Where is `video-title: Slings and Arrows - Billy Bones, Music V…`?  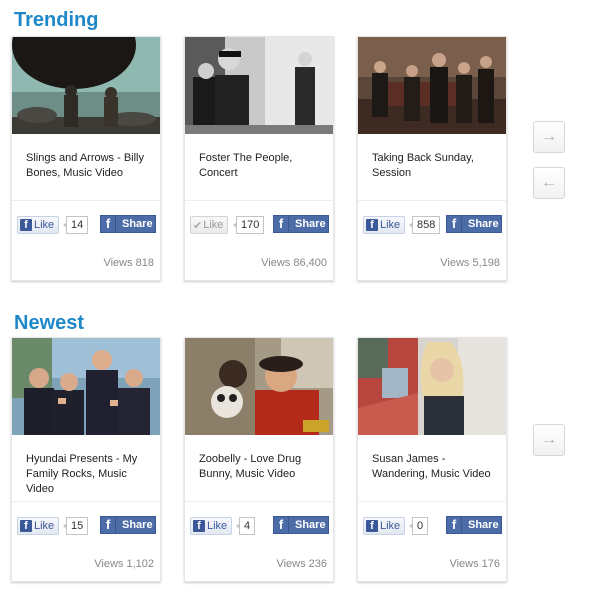
video-title: Slings and Arrows - Billy Bones, Music V… is located at coordinates (89, 166).